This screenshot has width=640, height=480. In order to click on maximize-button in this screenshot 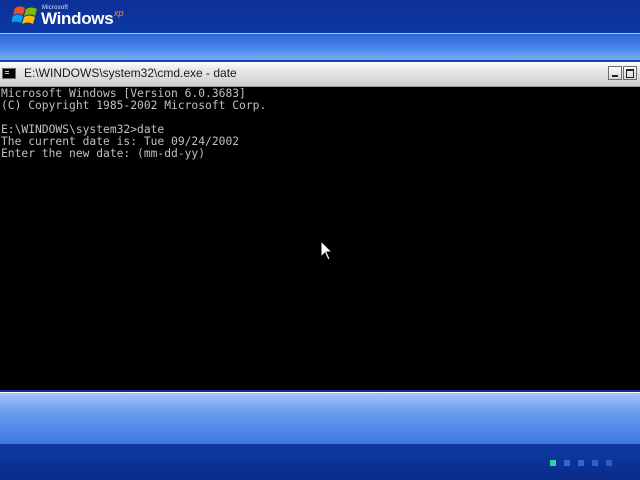, I will do `click(630, 73)`.